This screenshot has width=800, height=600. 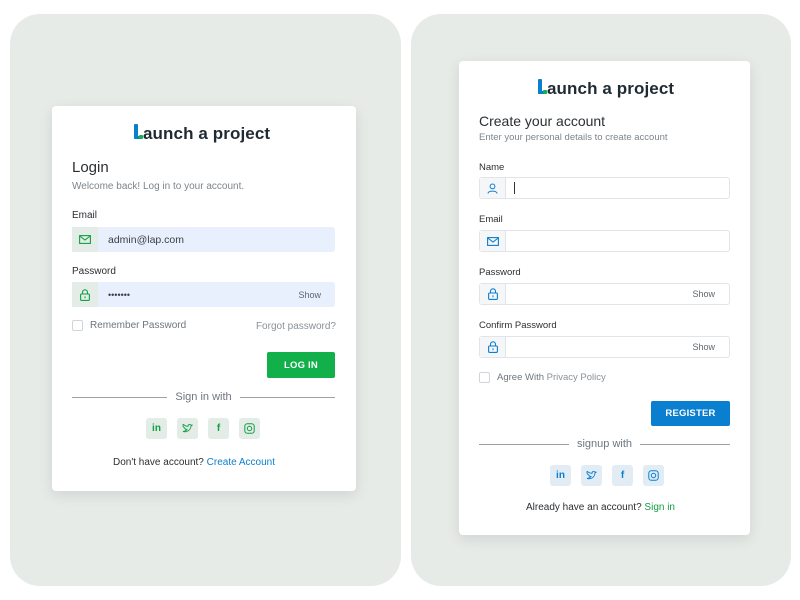 What do you see at coordinates (203, 294) in the screenshot?
I see `password-field: ••••••• Show` at bounding box center [203, 294].